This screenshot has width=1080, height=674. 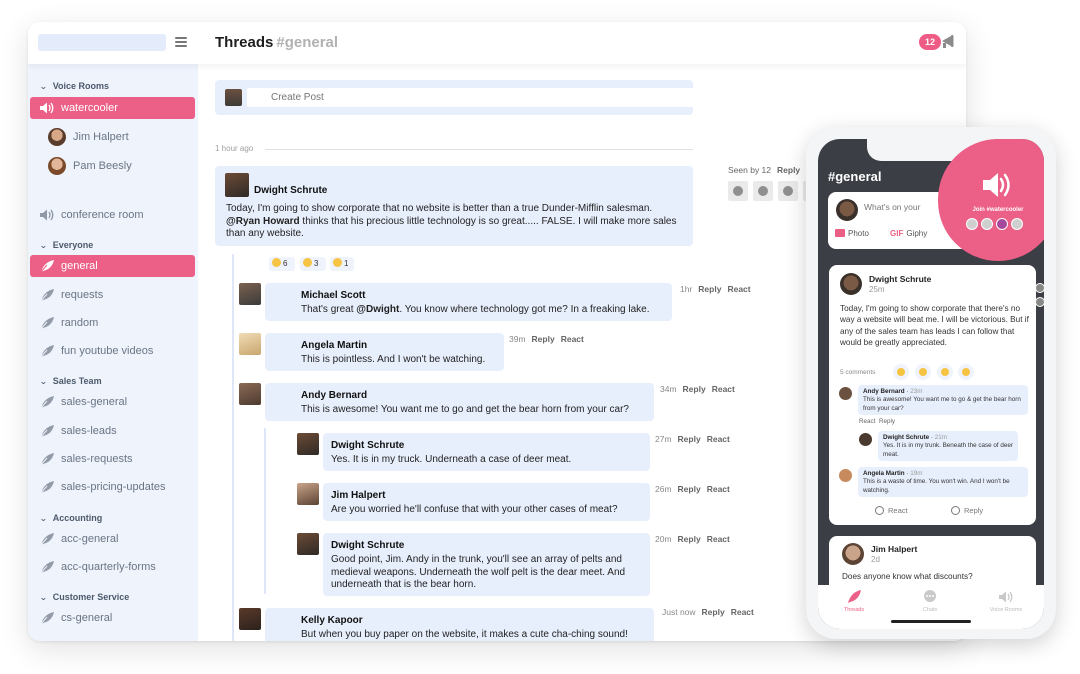 I want to click on grin-icon, so click(x=945, y=372).